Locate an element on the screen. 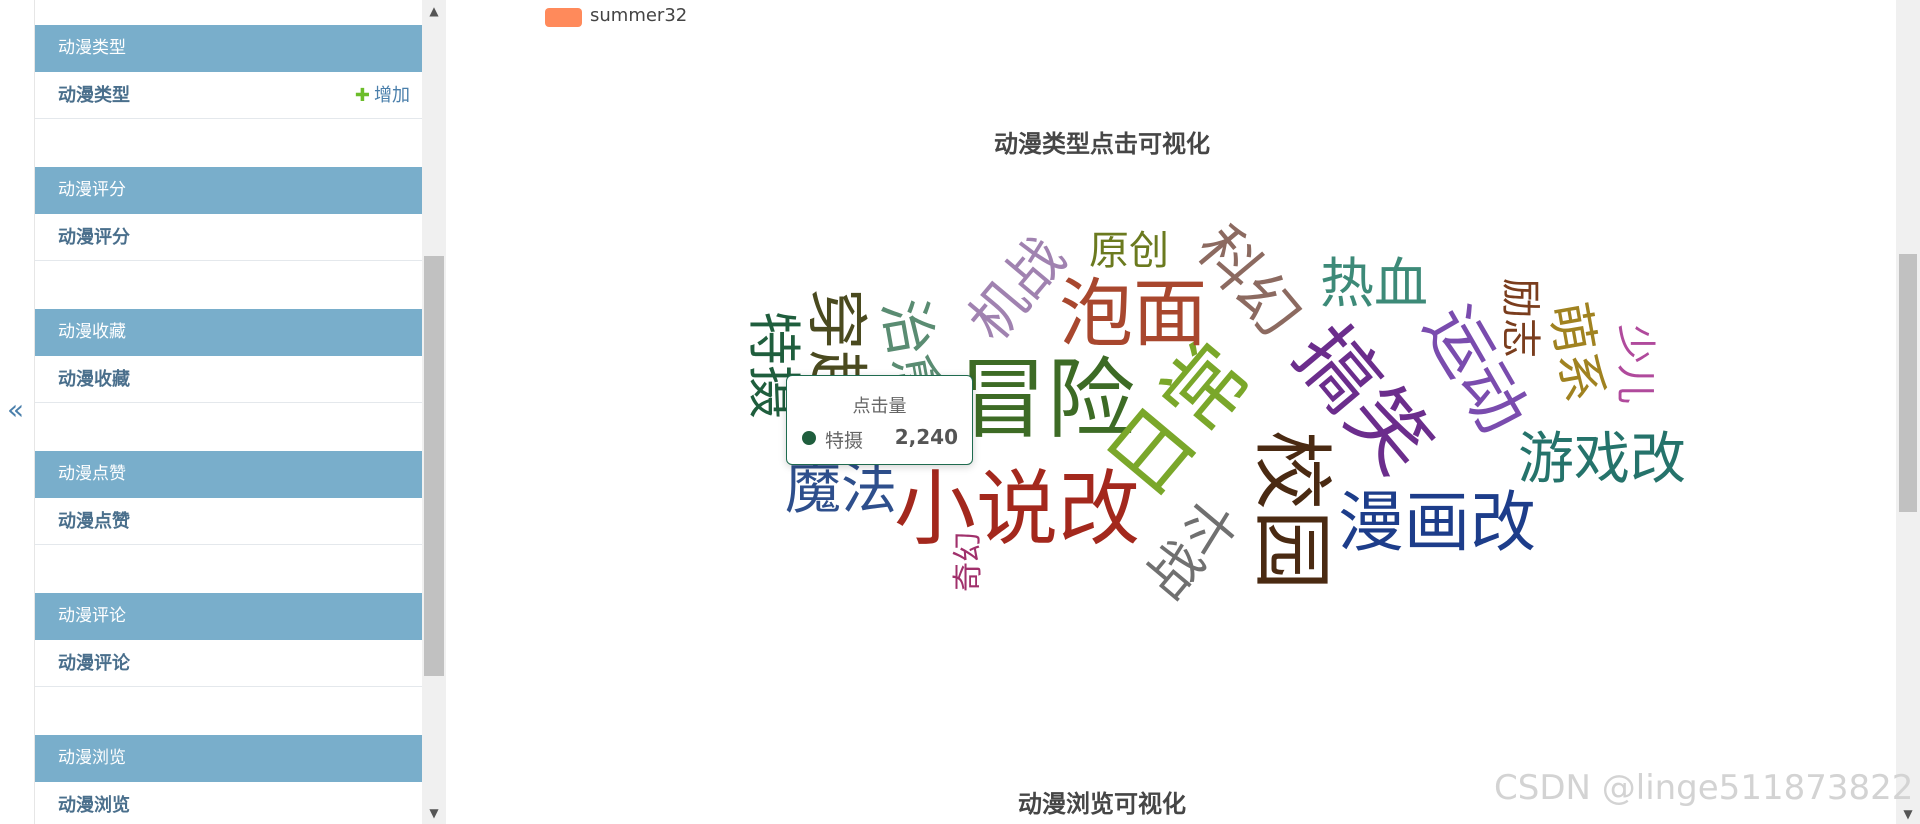  tooltip-value: 2,240 is located at coordinates (926, 437).